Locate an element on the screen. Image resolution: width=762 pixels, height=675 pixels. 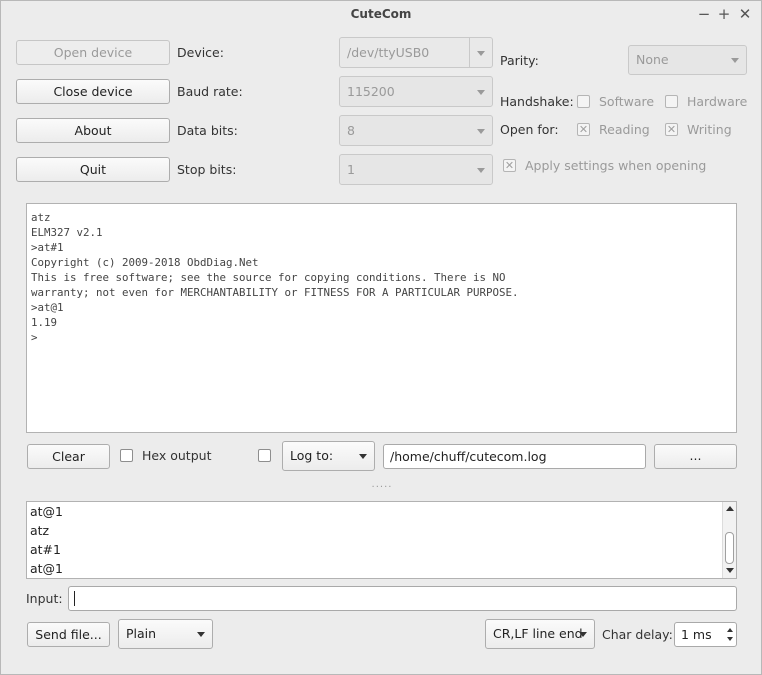
parity-combo: None is located at coordinates (687, 60).